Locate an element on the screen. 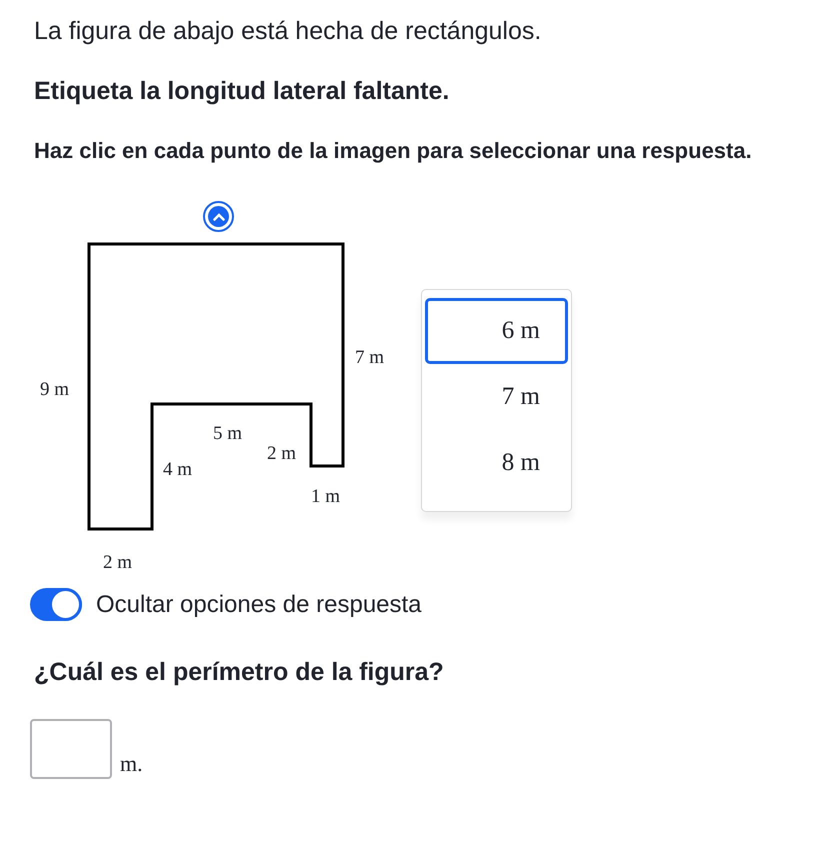 The height and width of the screenshot is (848, 829). hint-text: Haz clic en cada punto de la imagen para seleccionar una respuesta. is located at coordinates (393, 151).